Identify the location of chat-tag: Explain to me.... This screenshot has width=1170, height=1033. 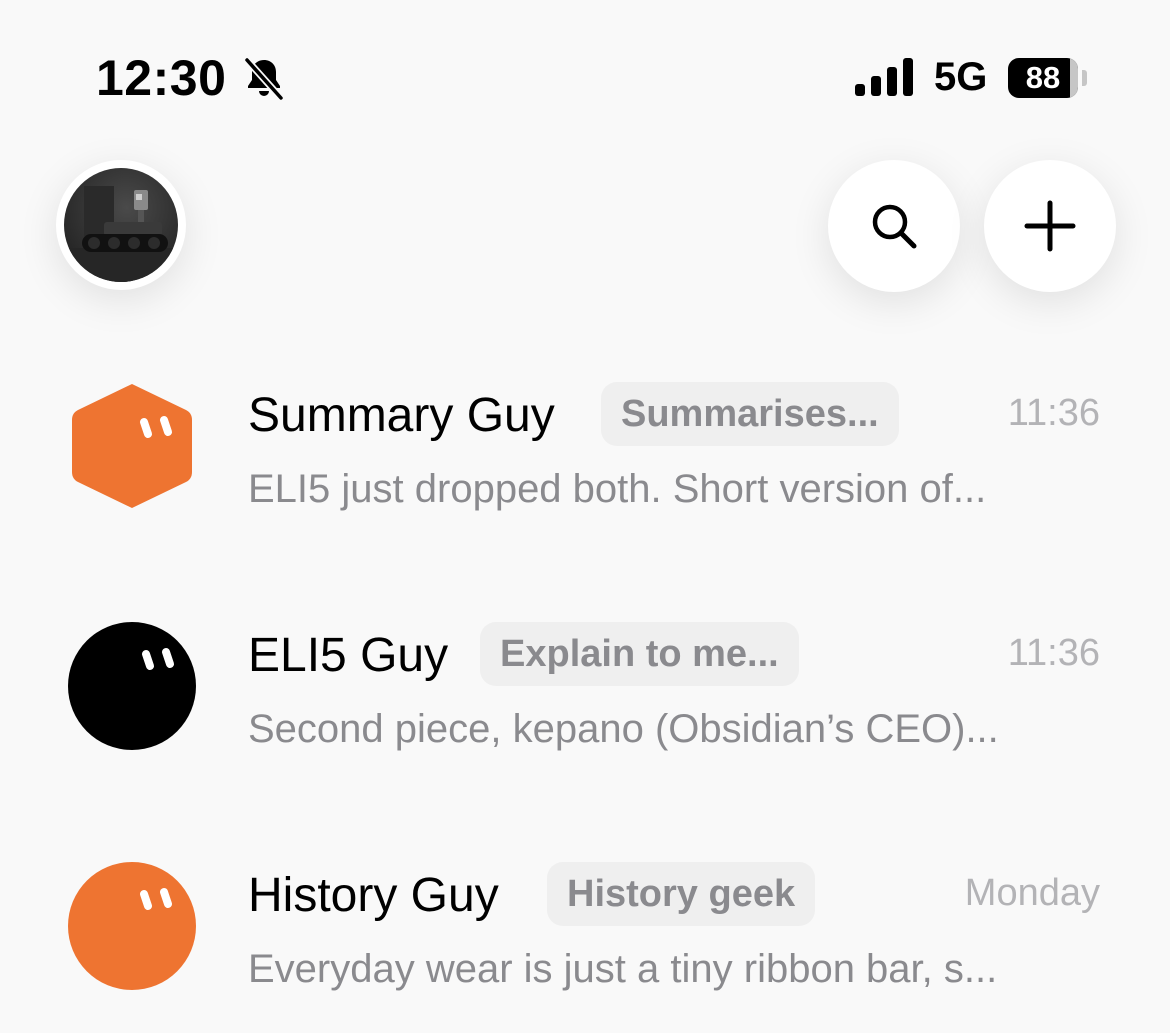
(639, 654).